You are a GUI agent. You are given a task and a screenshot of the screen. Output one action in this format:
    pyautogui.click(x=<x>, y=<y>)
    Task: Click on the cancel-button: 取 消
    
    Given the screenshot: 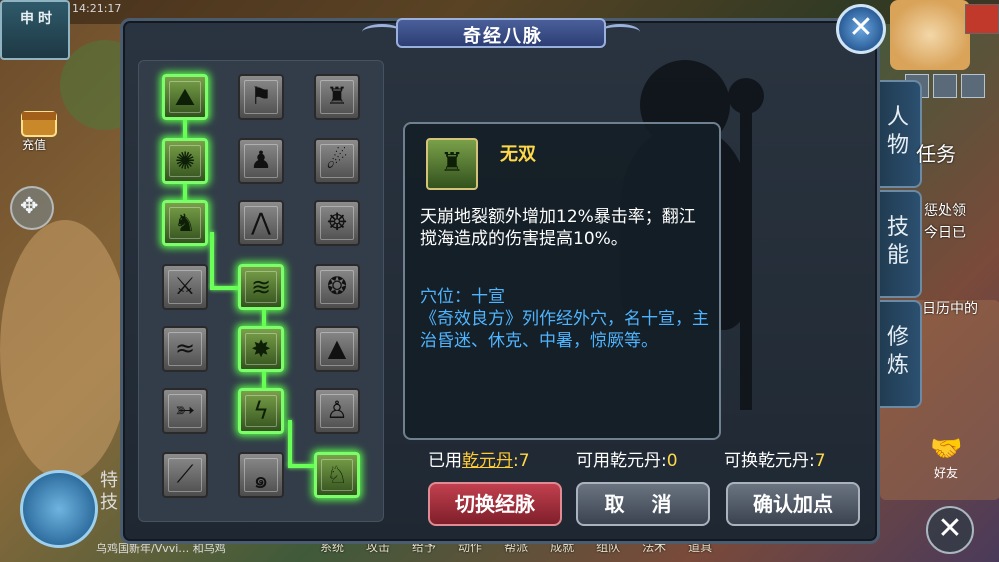 What is the action you would take?
    pyautogui.click(x=643, y=504)
    